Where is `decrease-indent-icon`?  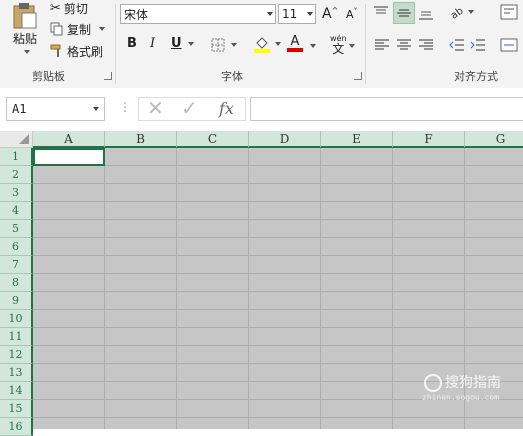
decrease-indent-icon is located at coordinates (456, 45).